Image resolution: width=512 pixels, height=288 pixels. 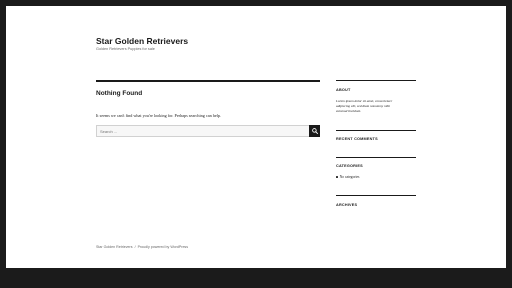 I want to click on search-input, so click(x=200, y=131).